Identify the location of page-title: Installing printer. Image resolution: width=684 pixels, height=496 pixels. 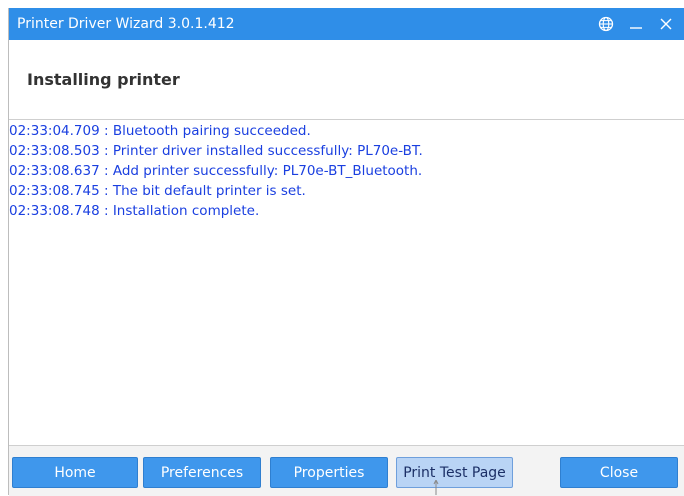
(103, 79).